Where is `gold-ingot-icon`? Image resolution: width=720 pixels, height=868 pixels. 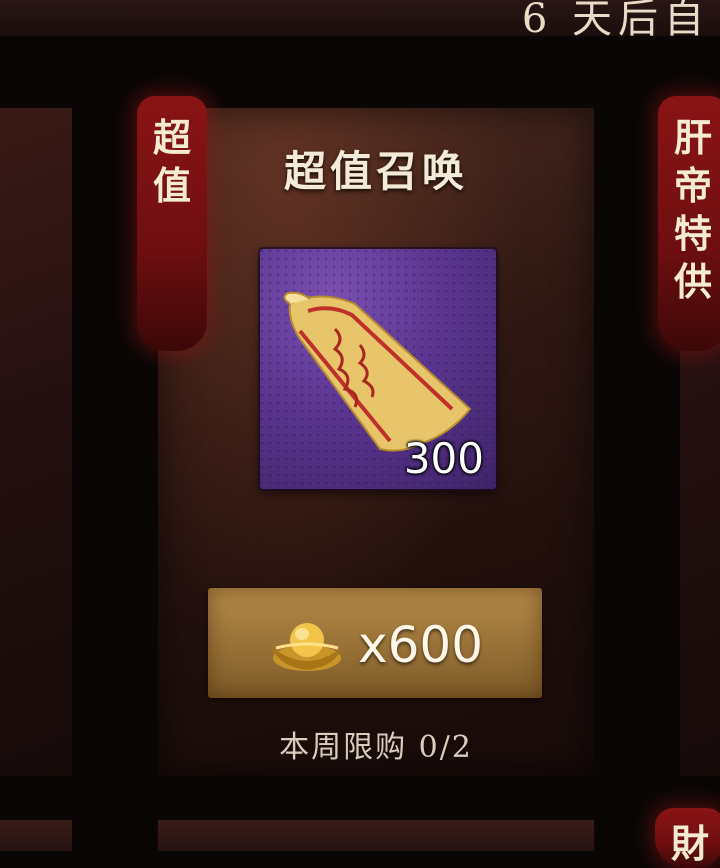
gold-ingot-icon is located at coordinates (307, 647).